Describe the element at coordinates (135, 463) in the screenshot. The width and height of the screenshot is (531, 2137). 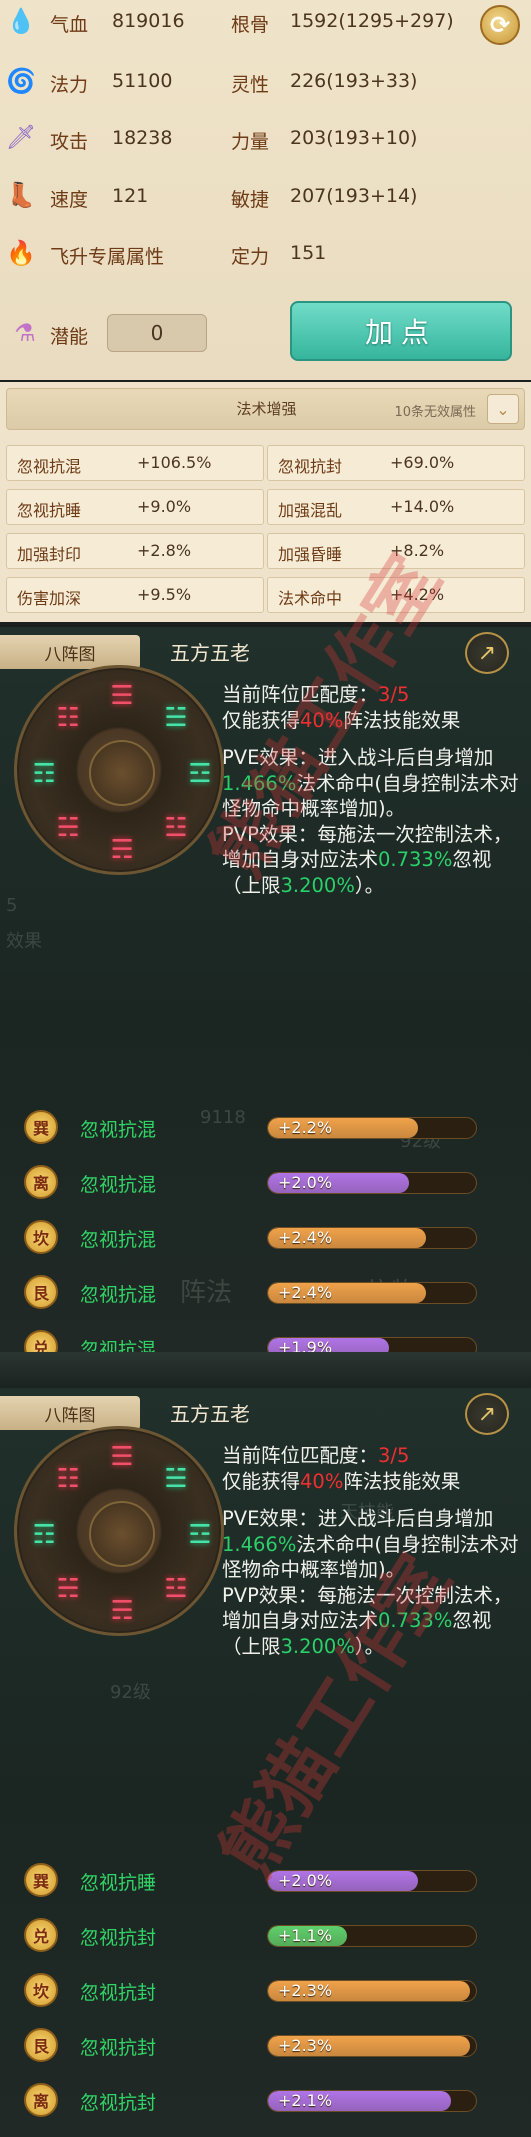
I see `magic-cell: 忽视抗混 +106.5%` at that location.